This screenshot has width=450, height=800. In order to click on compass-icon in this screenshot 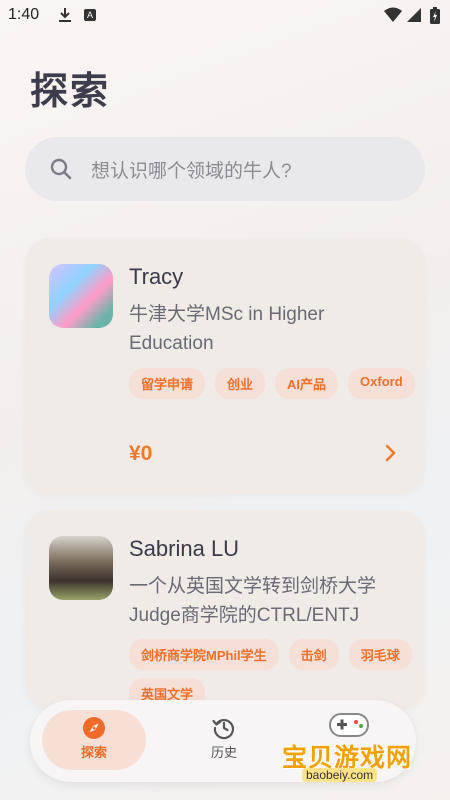, I will do `click(94, 728)`.